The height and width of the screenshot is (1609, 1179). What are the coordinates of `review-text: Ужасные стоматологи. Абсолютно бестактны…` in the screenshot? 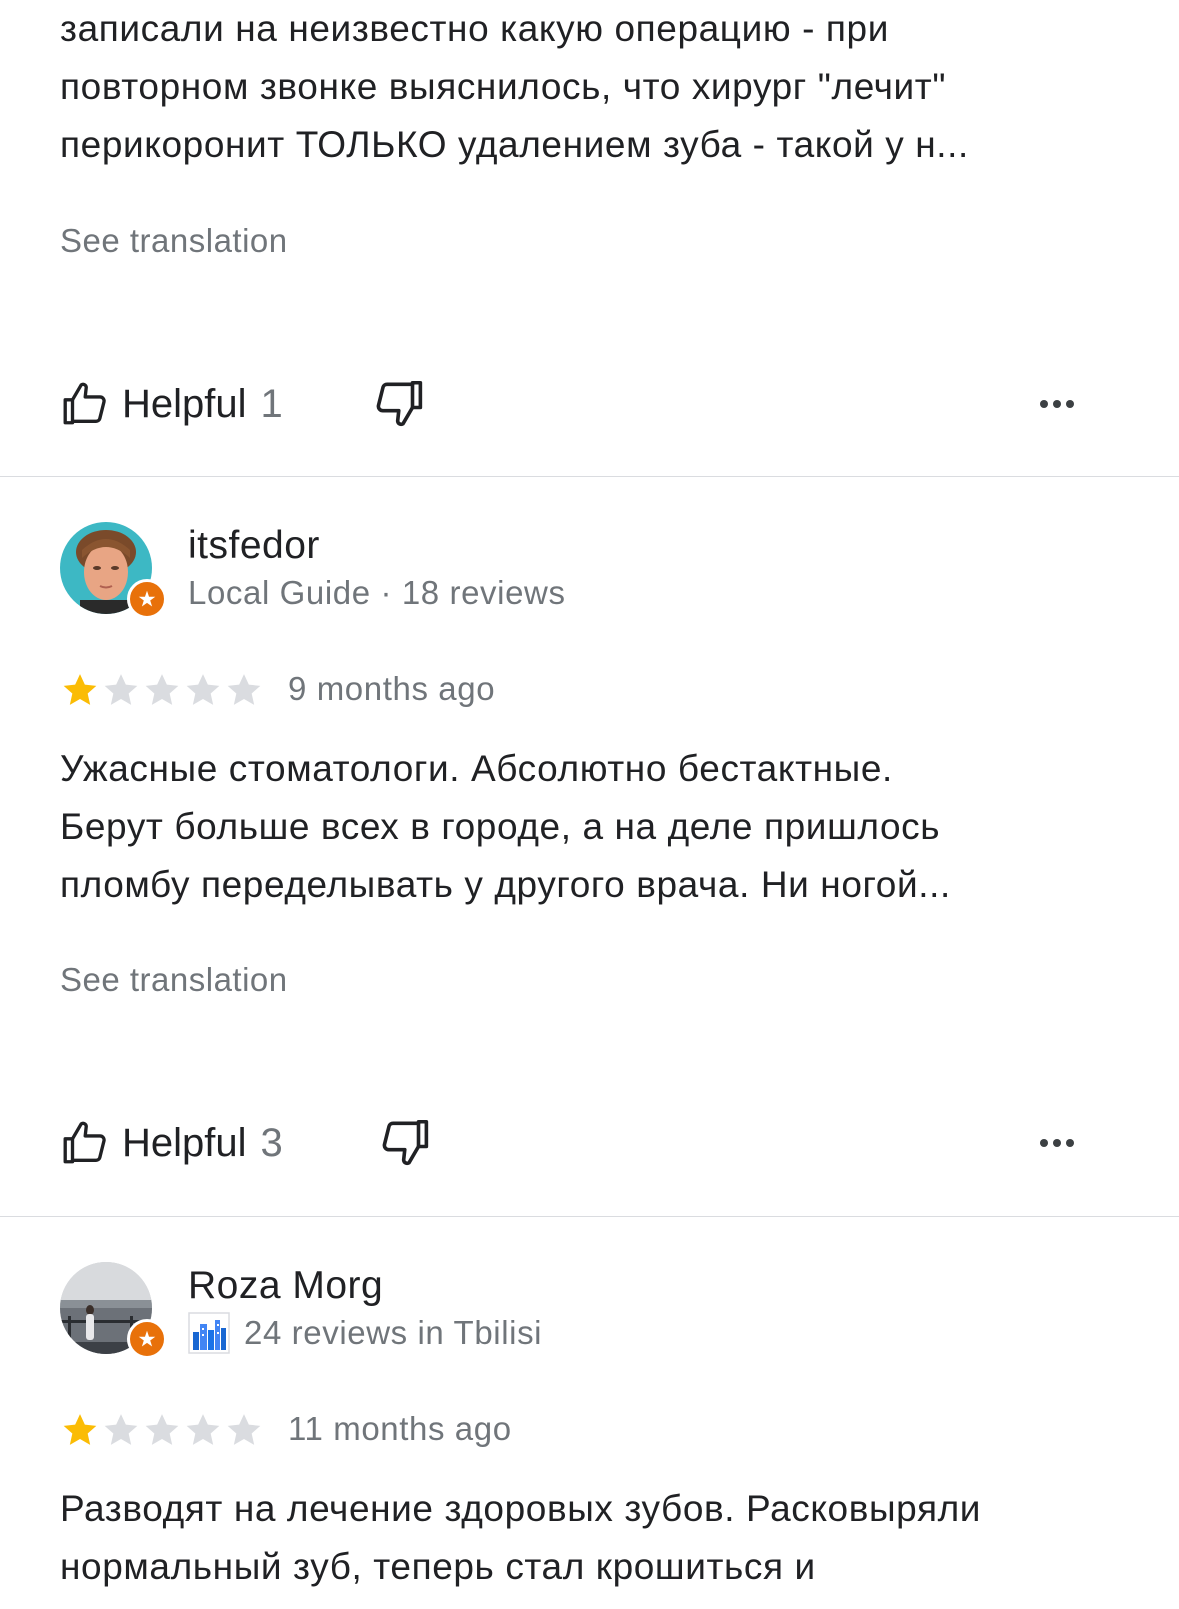 It's located at (590, 827).